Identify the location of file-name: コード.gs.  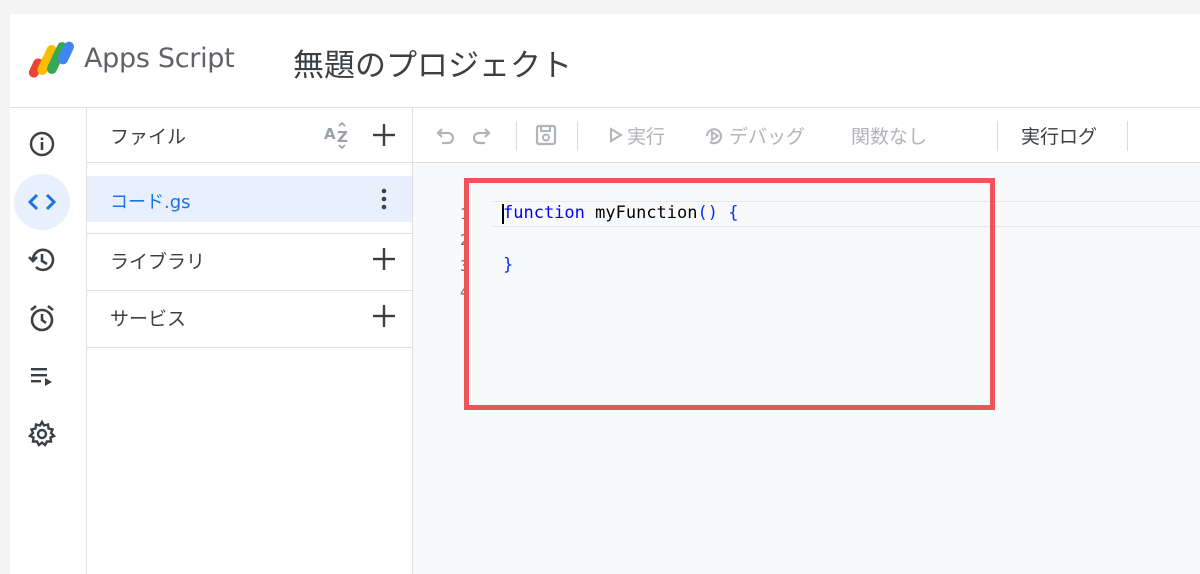
(150, 202).